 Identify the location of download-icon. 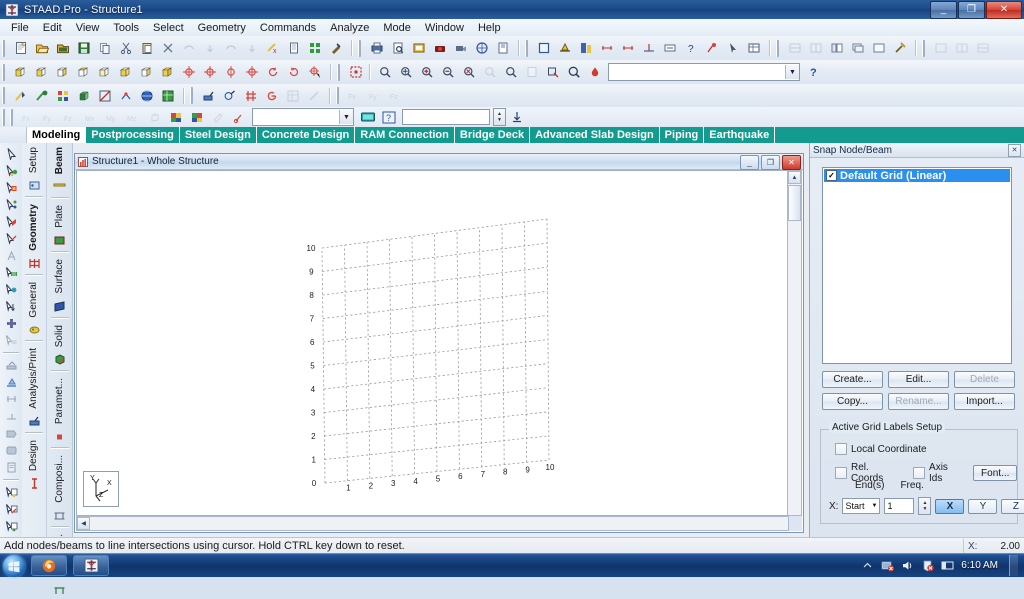
(516, 117).